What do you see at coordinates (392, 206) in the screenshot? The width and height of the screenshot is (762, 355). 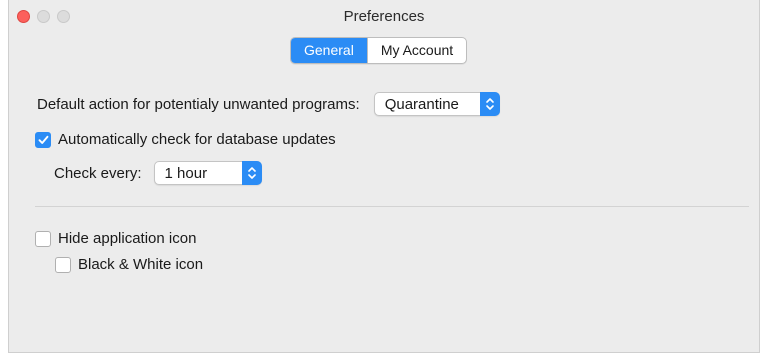 I see `section-divider` at bounding box center [392, 206].